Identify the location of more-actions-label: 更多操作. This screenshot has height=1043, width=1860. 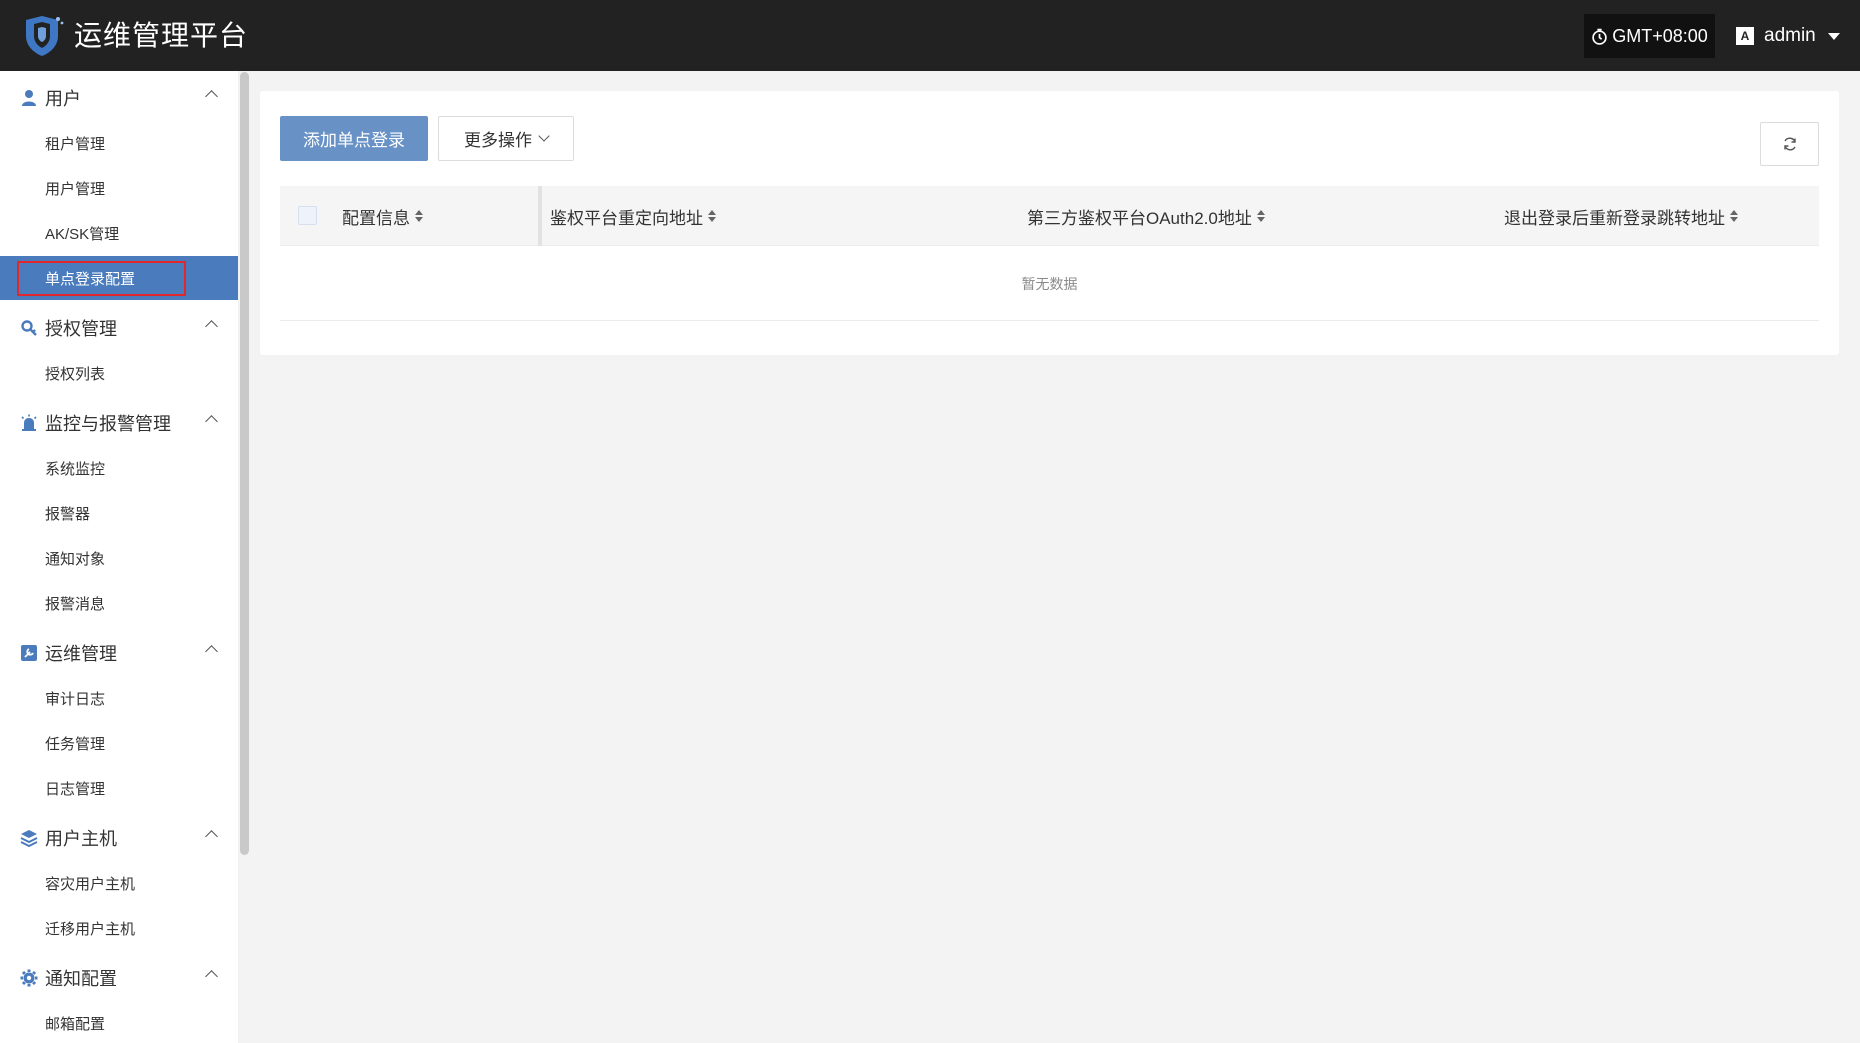
(498, 140).